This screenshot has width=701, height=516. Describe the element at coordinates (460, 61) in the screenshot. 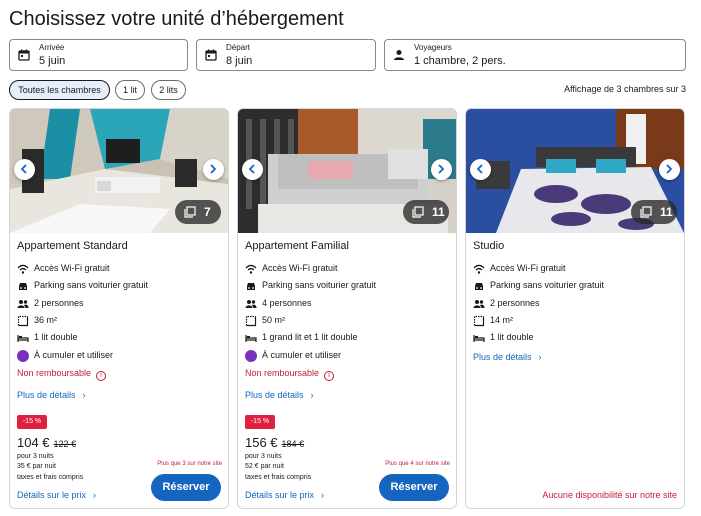

I see `guests-value: 1 chambre, 2 pers.` at that location.